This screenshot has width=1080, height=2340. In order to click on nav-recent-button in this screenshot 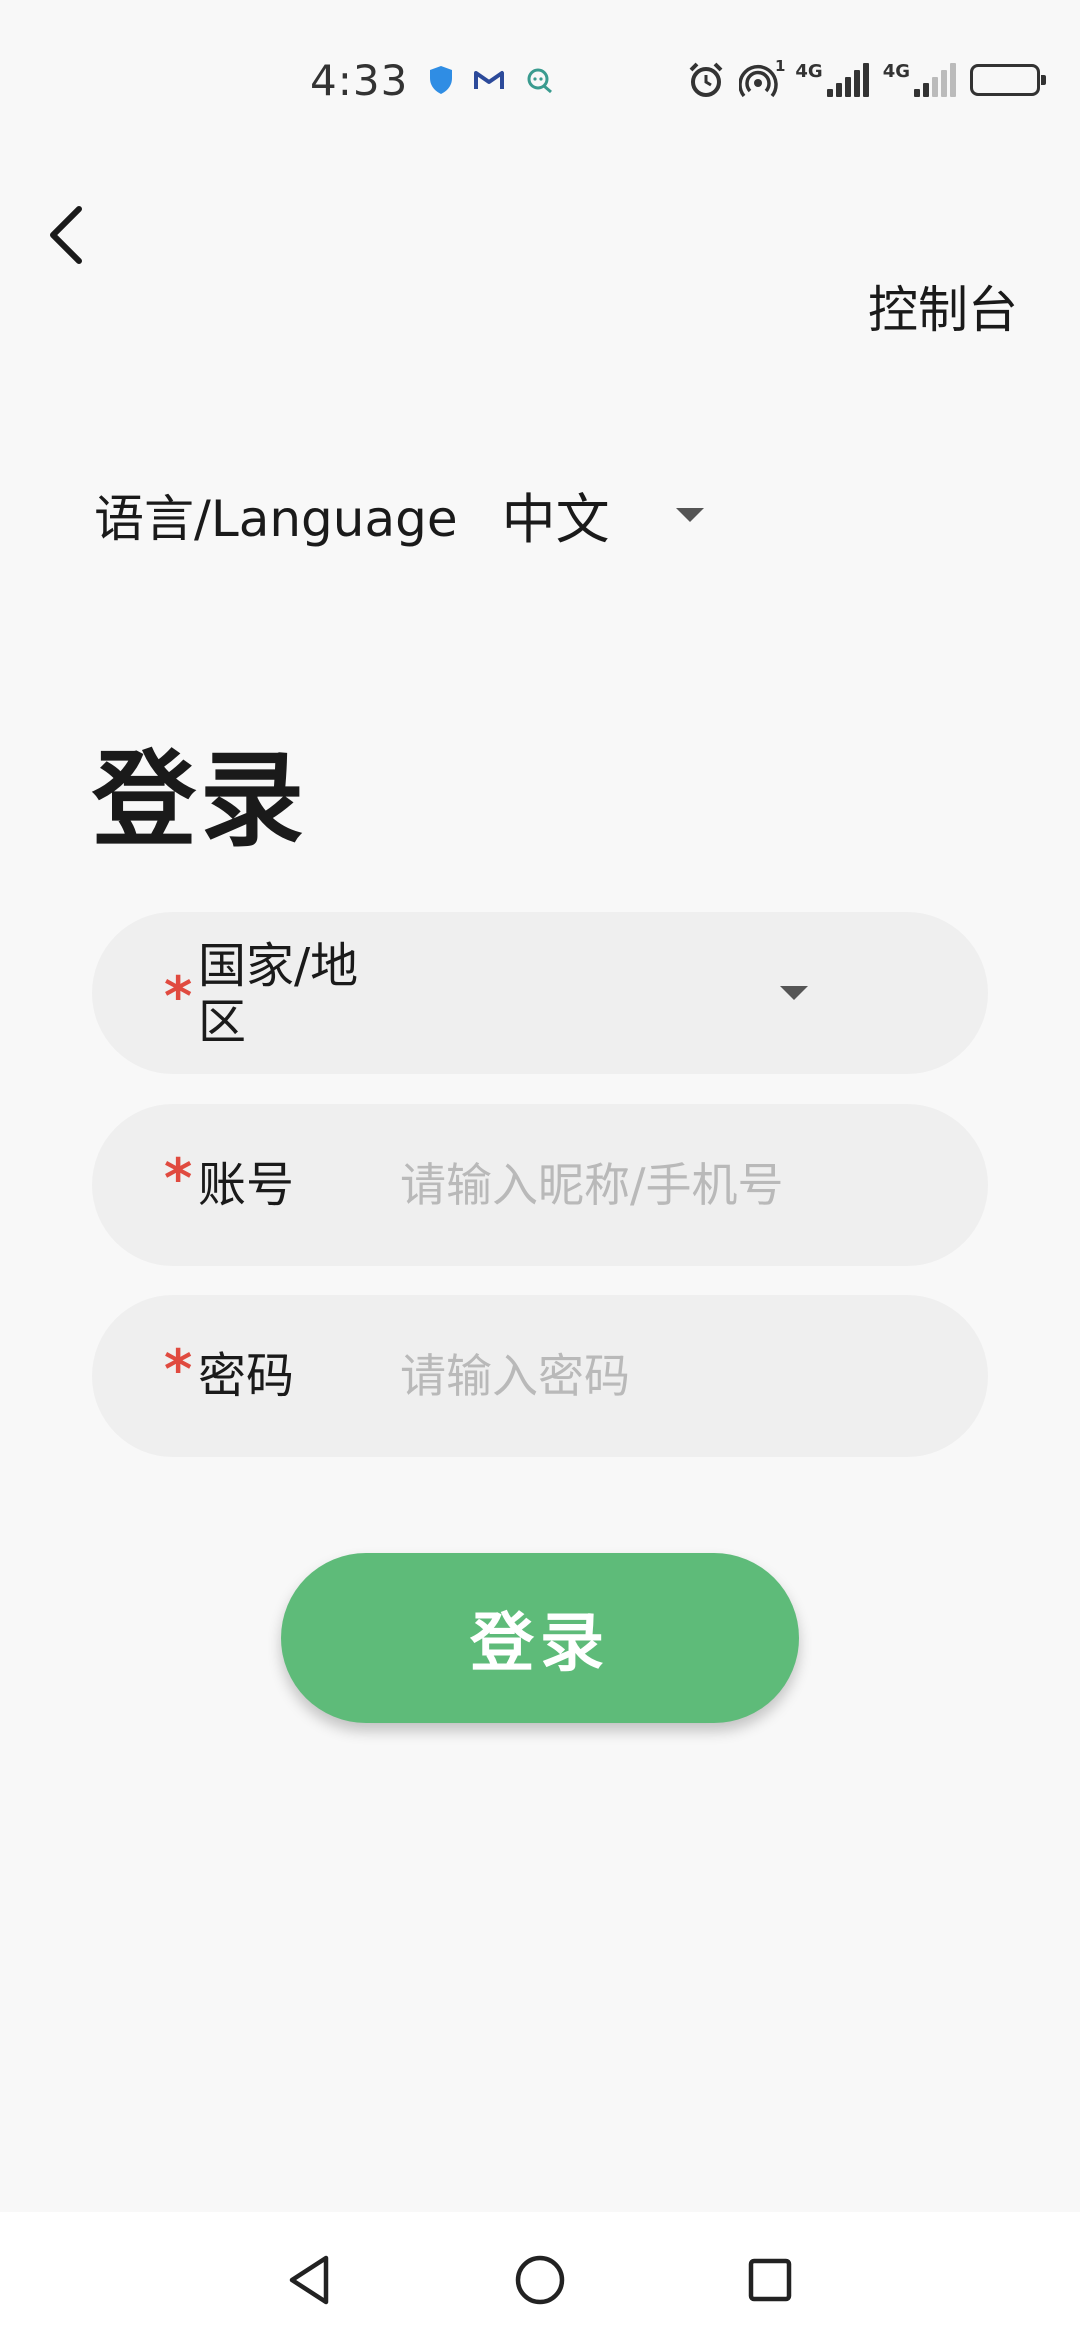, I will do `click(770, 2280)`.